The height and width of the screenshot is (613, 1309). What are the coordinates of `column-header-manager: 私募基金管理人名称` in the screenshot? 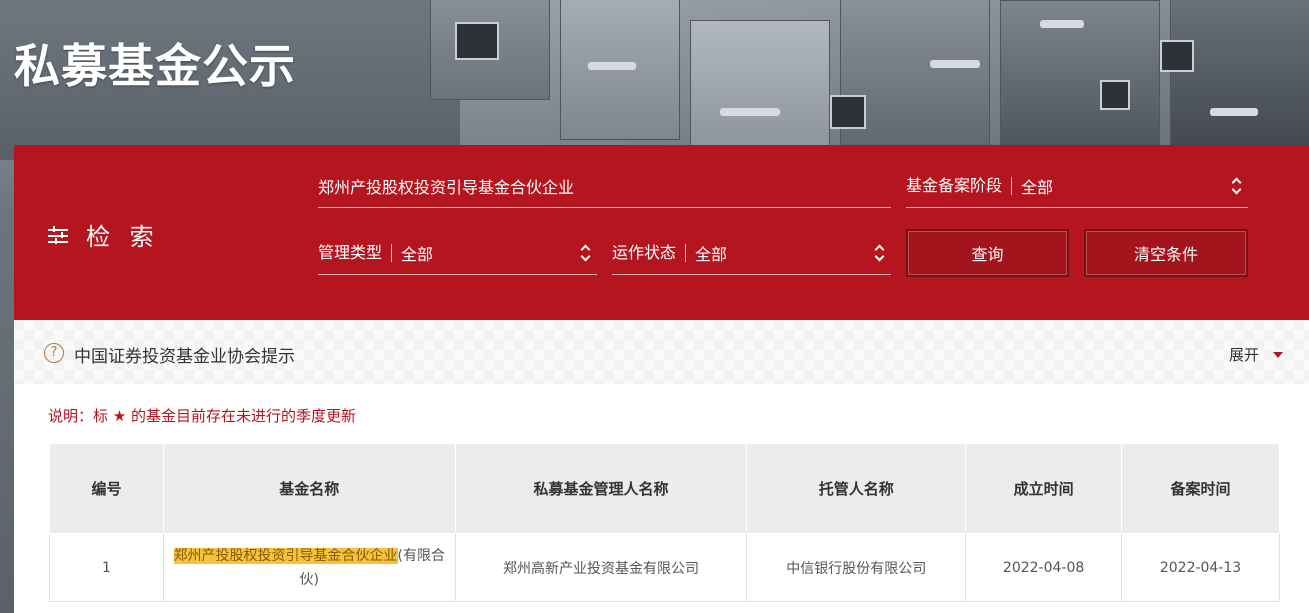 It's located at (601, 488).